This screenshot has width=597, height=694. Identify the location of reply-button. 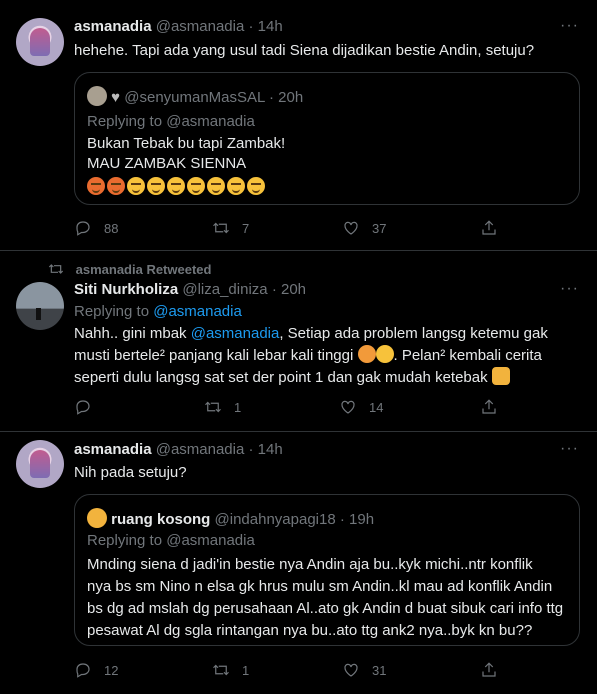
(89, 407).